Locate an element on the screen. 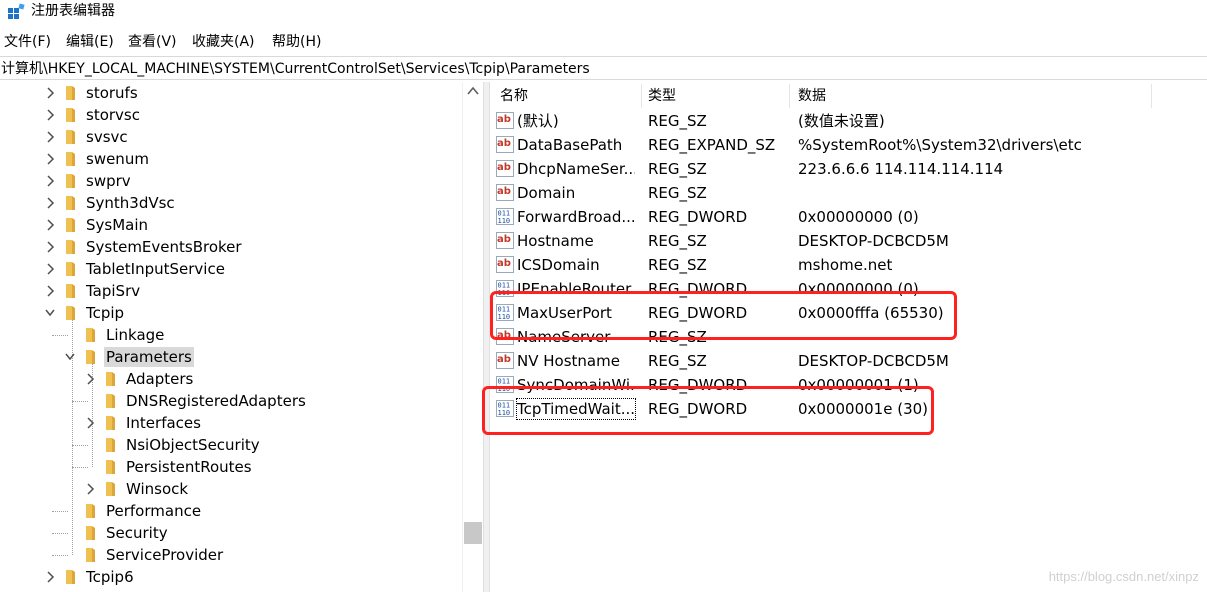  pane-splitter is located at coordinates (486, 337).